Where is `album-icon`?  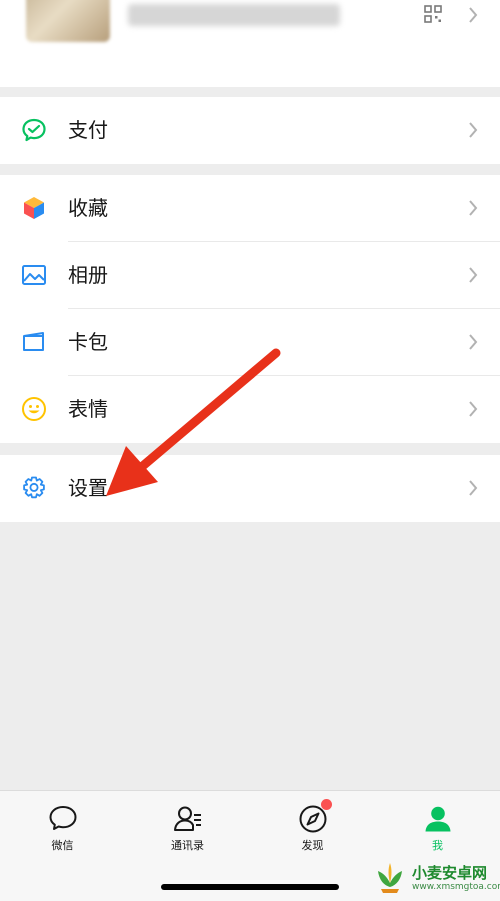 album-icon is located at coordinates (34, 275).